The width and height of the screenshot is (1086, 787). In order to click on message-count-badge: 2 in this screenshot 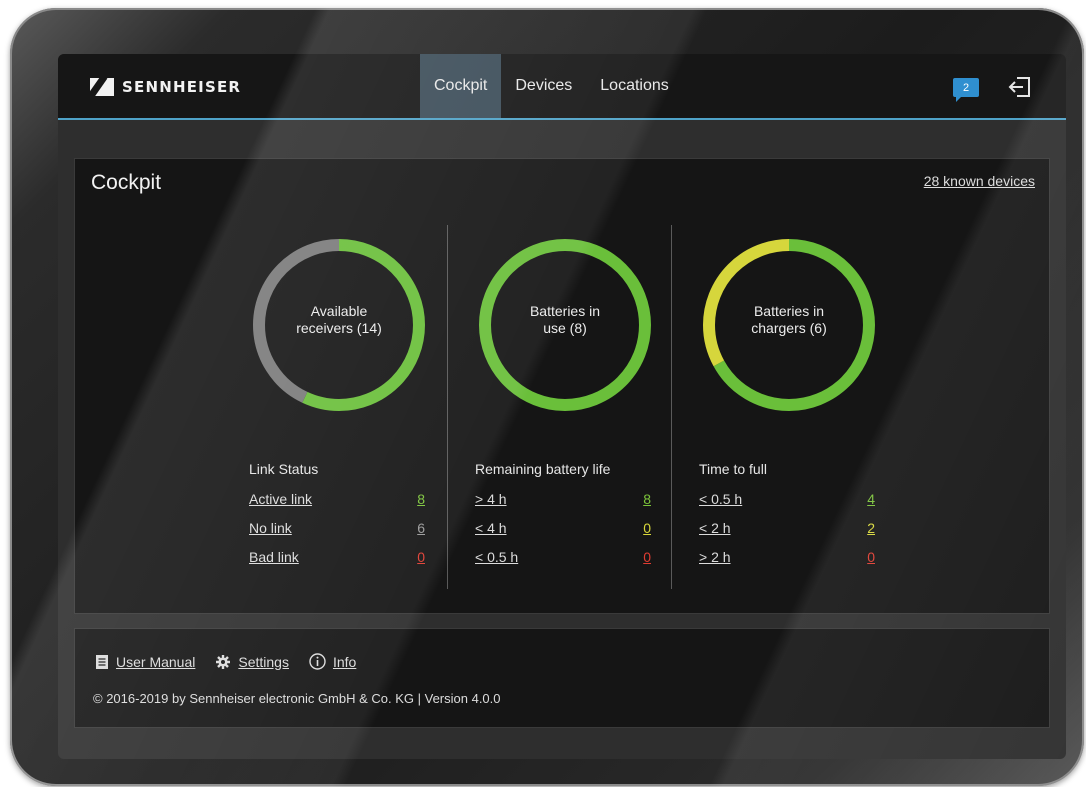, I will do `click(966, 87)`.